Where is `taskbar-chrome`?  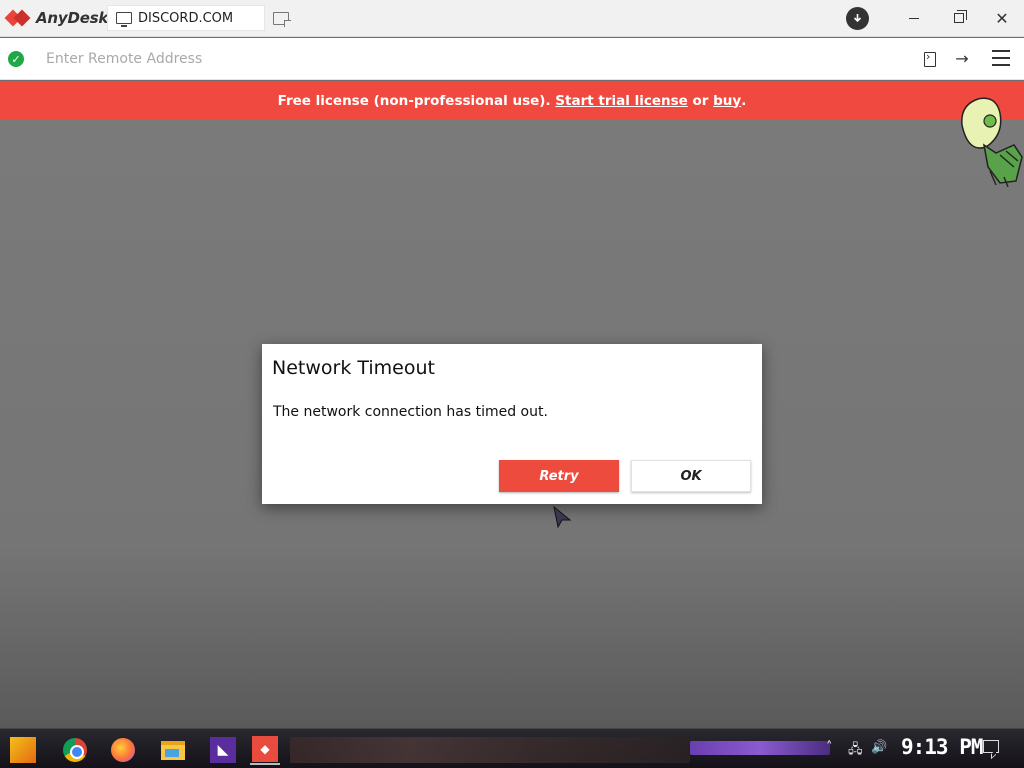 taskbar-chrome is located at coordinates (75, 750).